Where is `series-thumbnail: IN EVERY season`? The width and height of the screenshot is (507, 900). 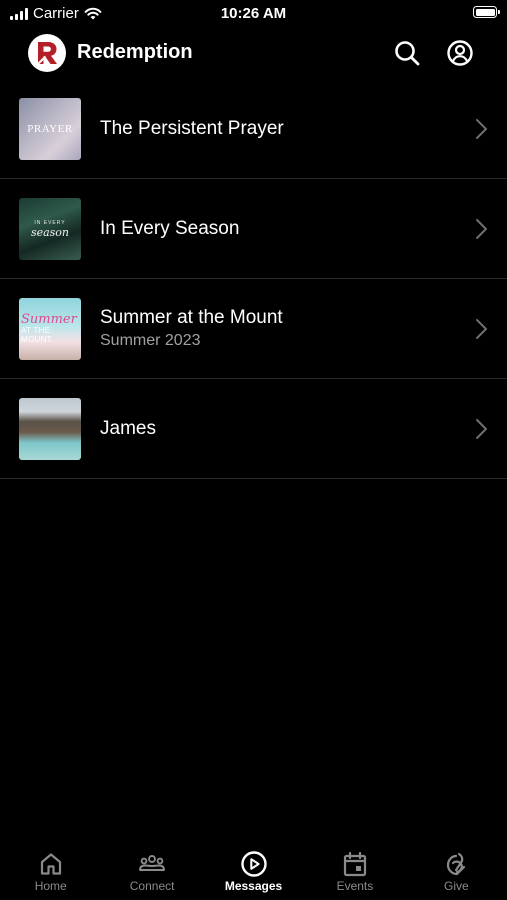
series-thumbnail: IN EVERY season is located at coordinates (50, 229).